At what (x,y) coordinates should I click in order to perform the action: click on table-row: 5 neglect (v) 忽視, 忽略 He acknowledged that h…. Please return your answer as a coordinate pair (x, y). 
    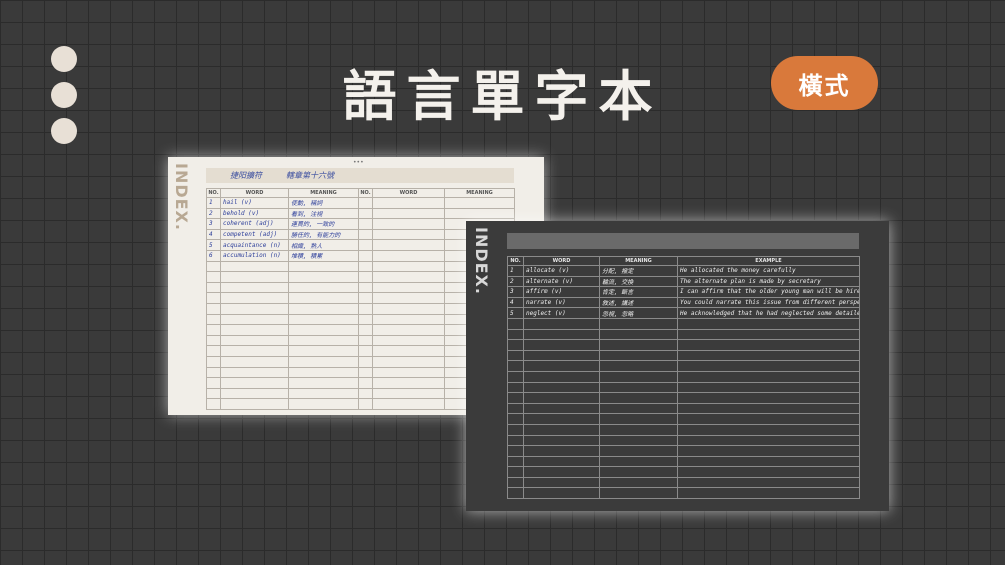
    Looking at the image, I should click on (683, 313).